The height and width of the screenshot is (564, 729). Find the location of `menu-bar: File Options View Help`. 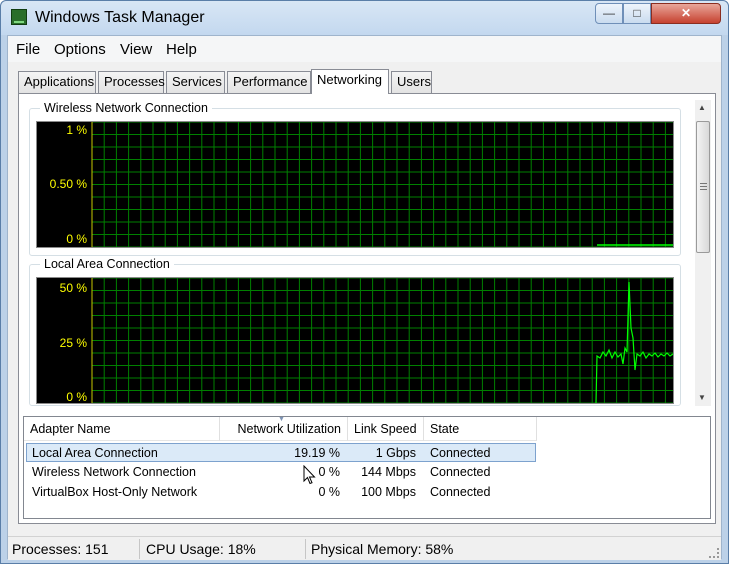

menu-bar: File Options View Help is located at coordinates (364, 49).